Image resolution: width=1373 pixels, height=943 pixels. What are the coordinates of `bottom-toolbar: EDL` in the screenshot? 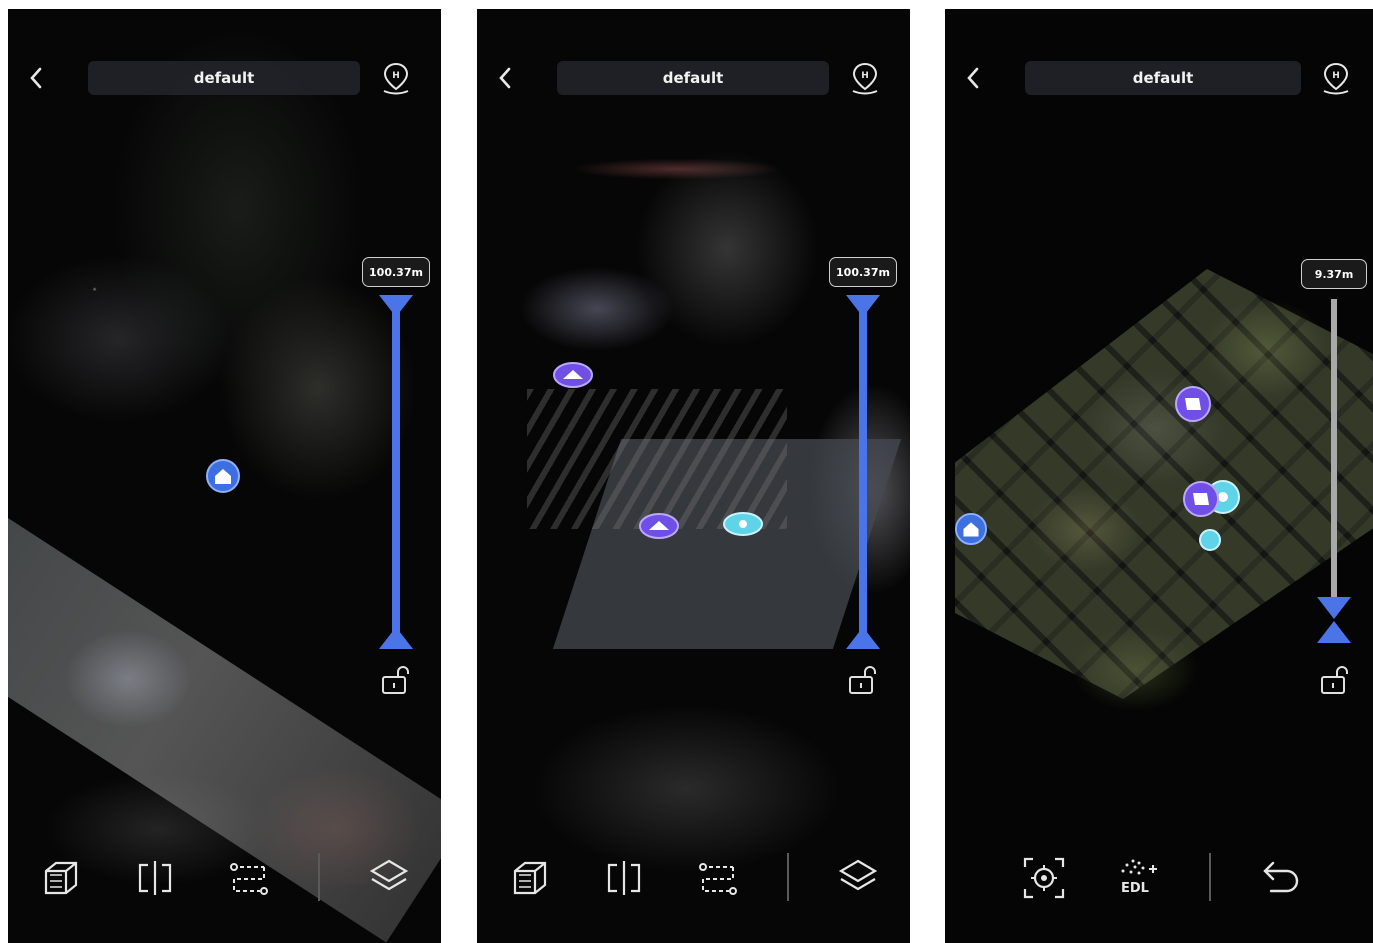 It's located at (1159, 877).